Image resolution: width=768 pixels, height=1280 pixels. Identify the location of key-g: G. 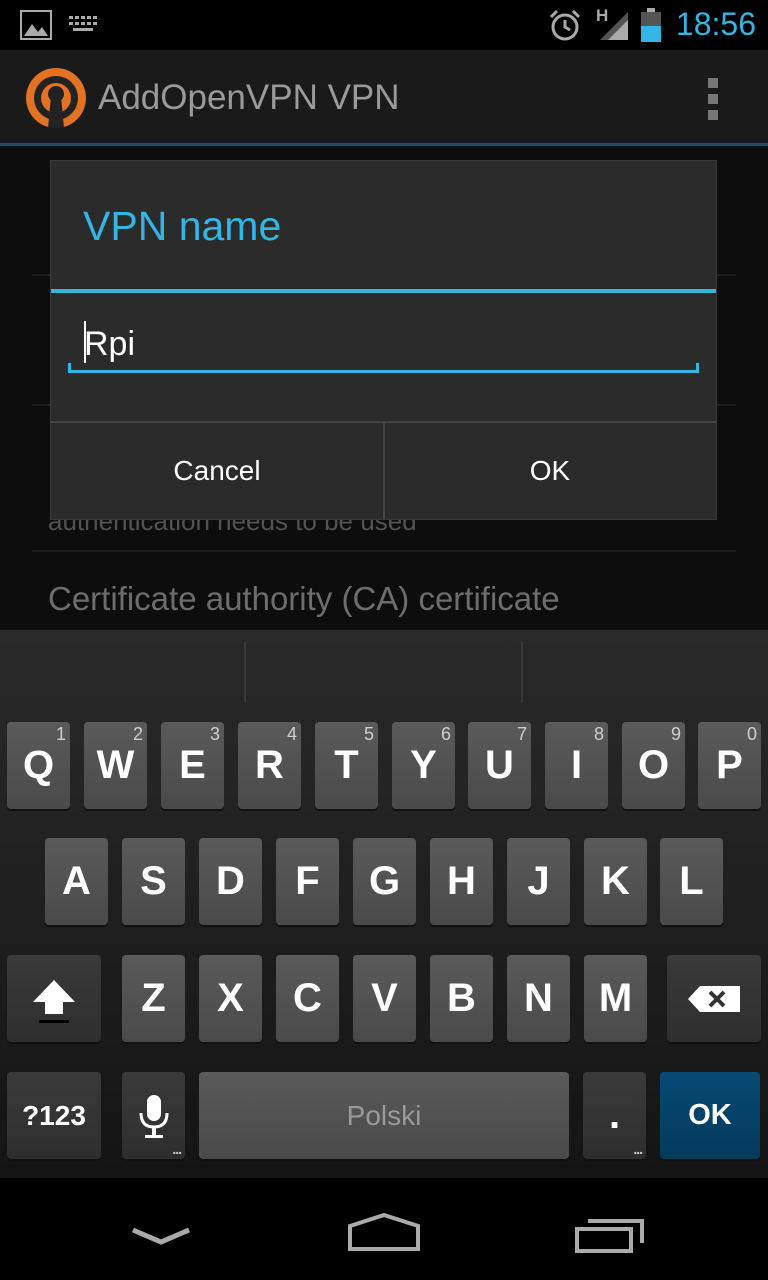
(384, 881).